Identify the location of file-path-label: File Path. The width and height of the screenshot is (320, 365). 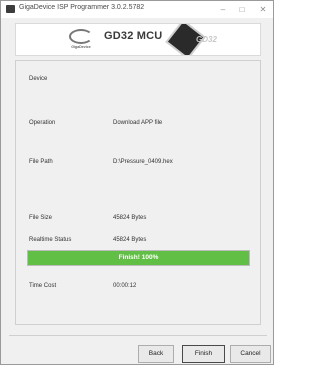
(41, 162).